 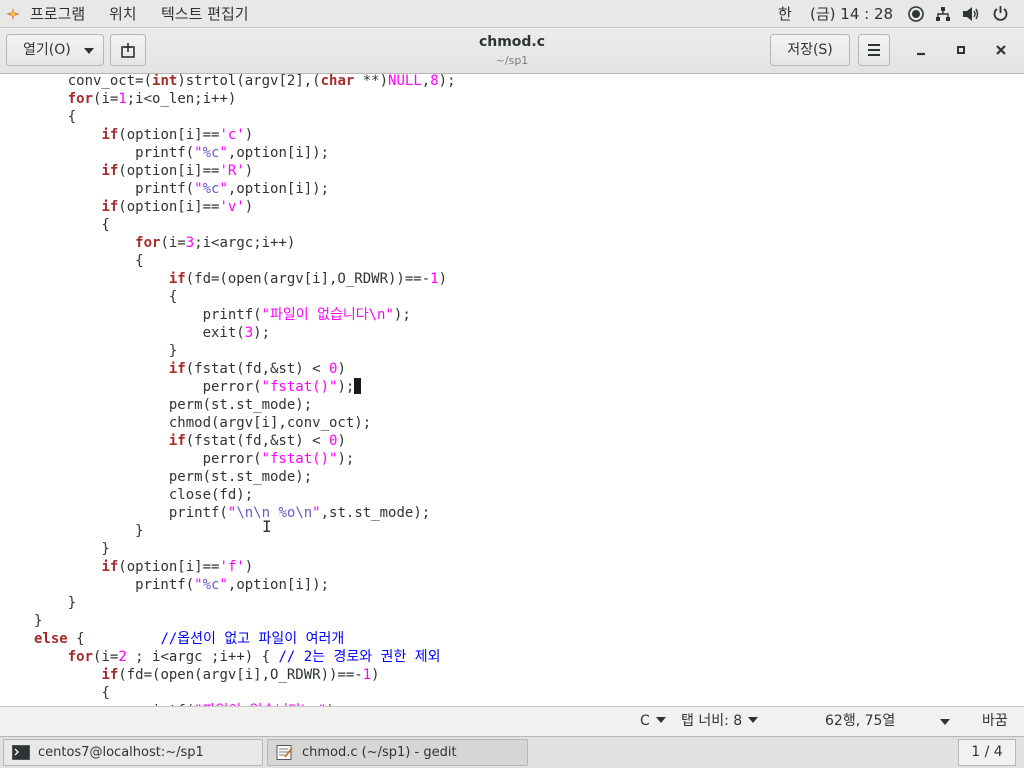 What do you see at coordinates (205, 14) in the screenshot?
I see `app-menu: 텍스트 편집기` at bounding box center [205, 14].